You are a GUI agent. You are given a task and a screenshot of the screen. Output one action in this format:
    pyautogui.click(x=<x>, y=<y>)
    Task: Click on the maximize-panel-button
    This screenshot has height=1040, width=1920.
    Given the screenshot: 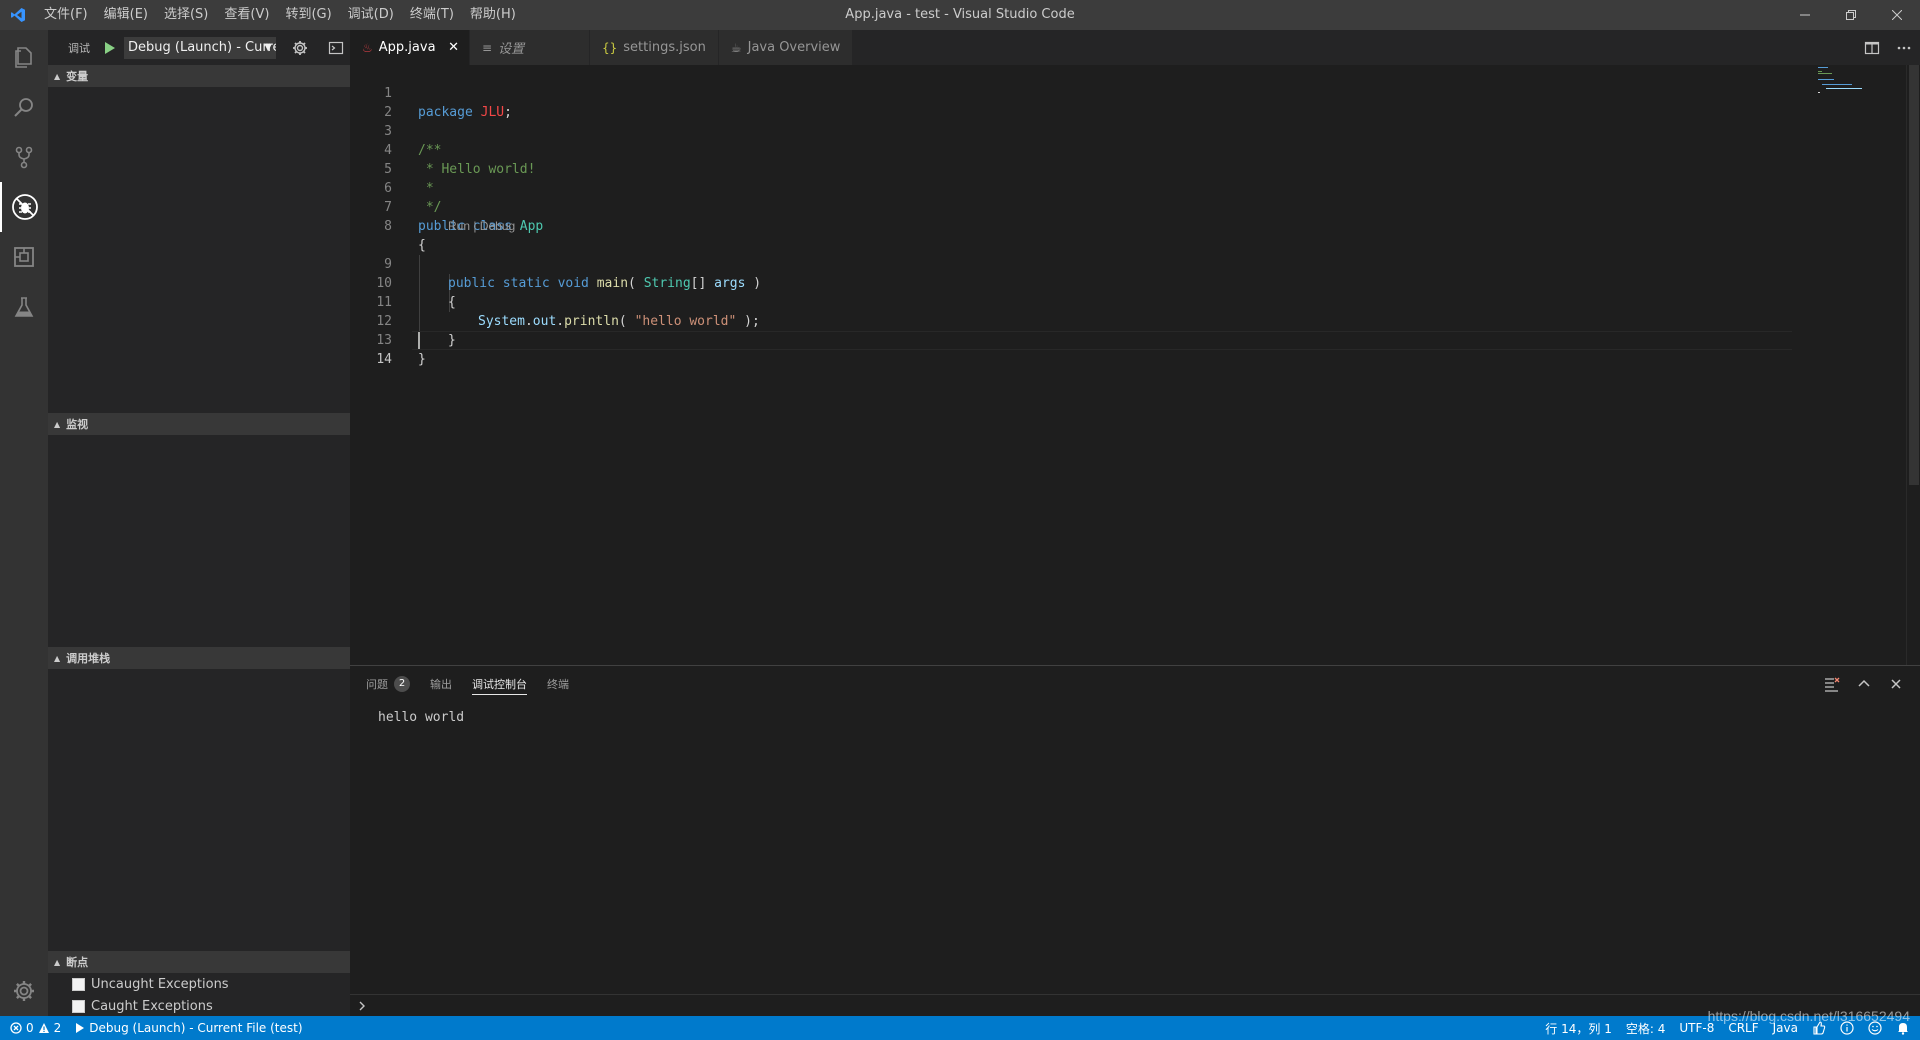 What is the action you would take?
    pyautogui.click(x=1864, y=683)
    